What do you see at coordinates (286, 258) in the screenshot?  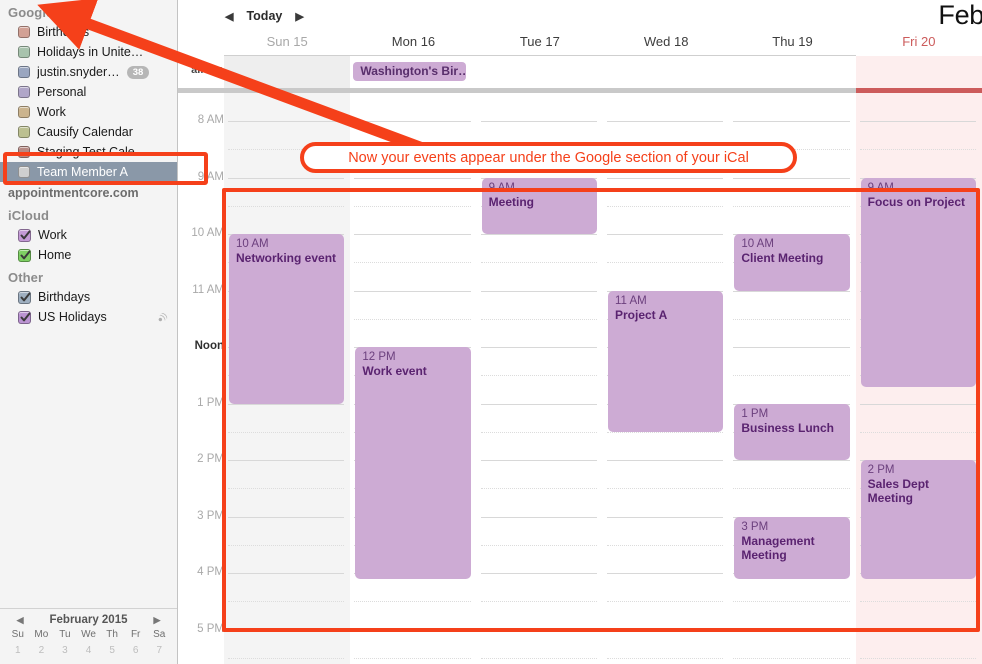 I see `event-title: Networking event` at bounding box center [286, 258].